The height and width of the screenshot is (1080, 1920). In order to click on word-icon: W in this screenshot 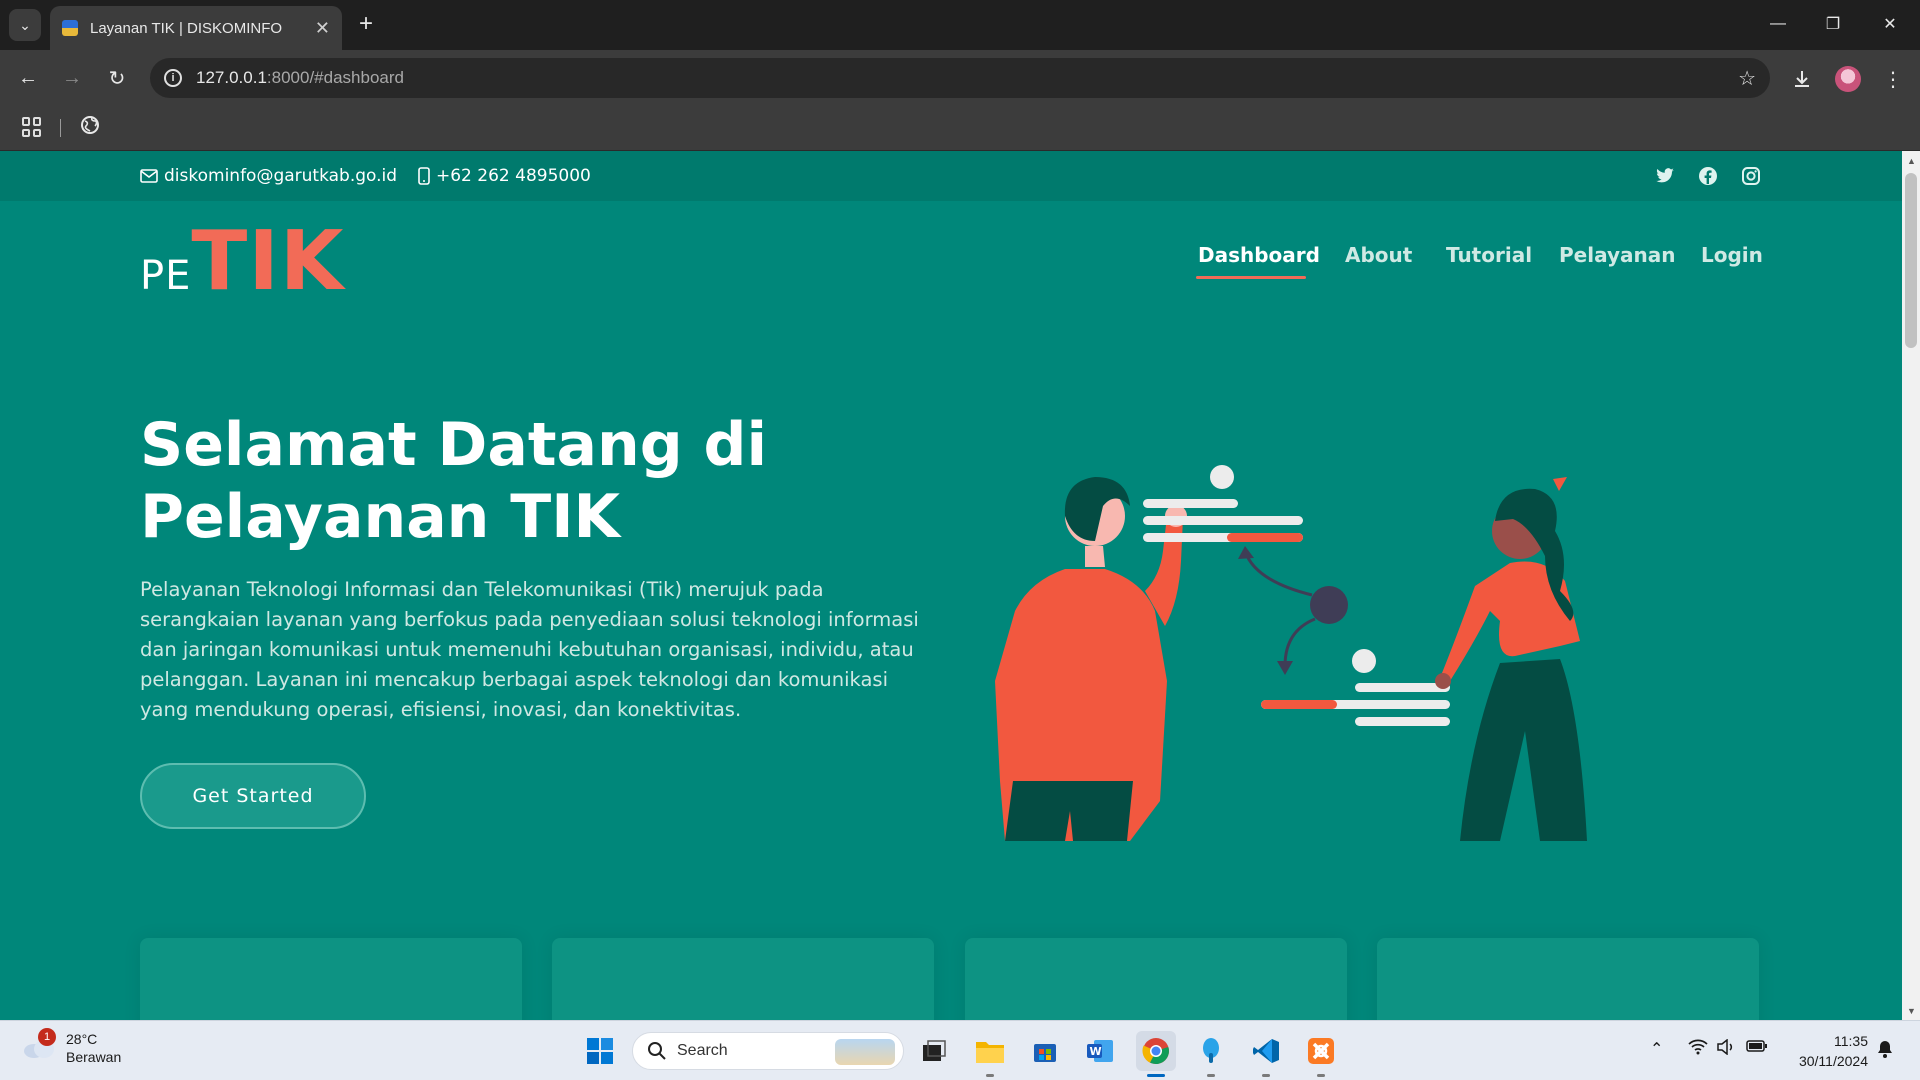, I will do `click(1100, 1051)`.